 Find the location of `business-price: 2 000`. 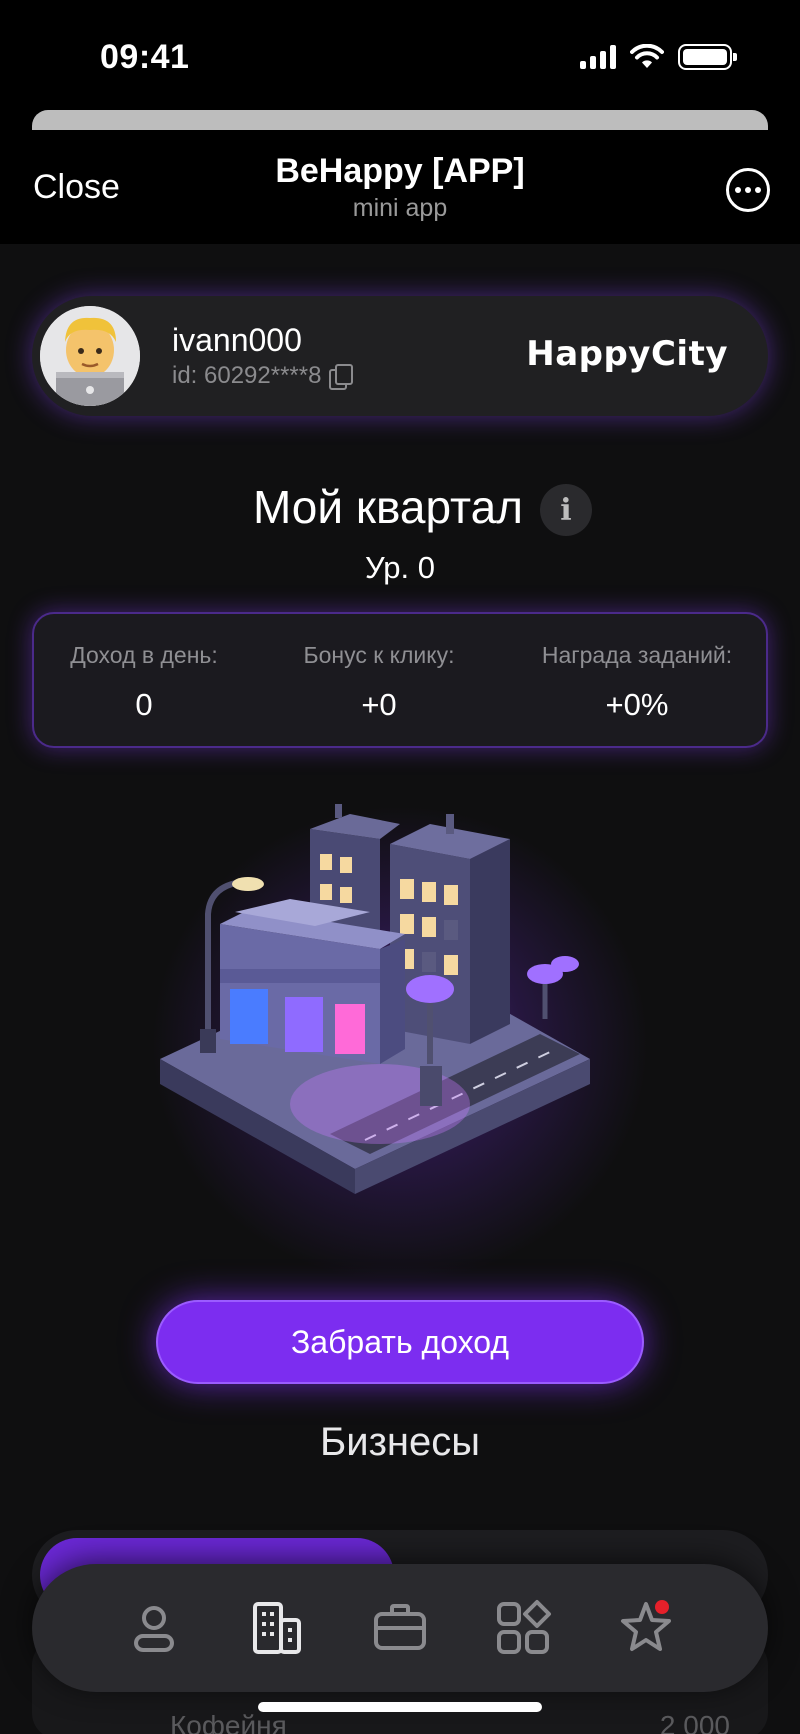

business-price: 2 000 is located at coordinates (694, 1722).